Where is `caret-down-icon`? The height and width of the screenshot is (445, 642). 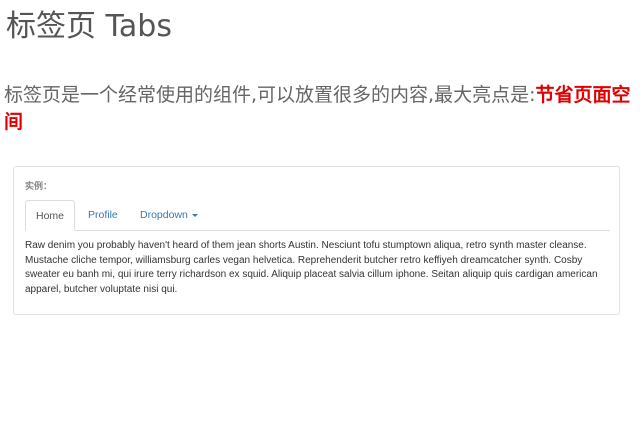 caret-down-icon is located at coordinates (194, 215).